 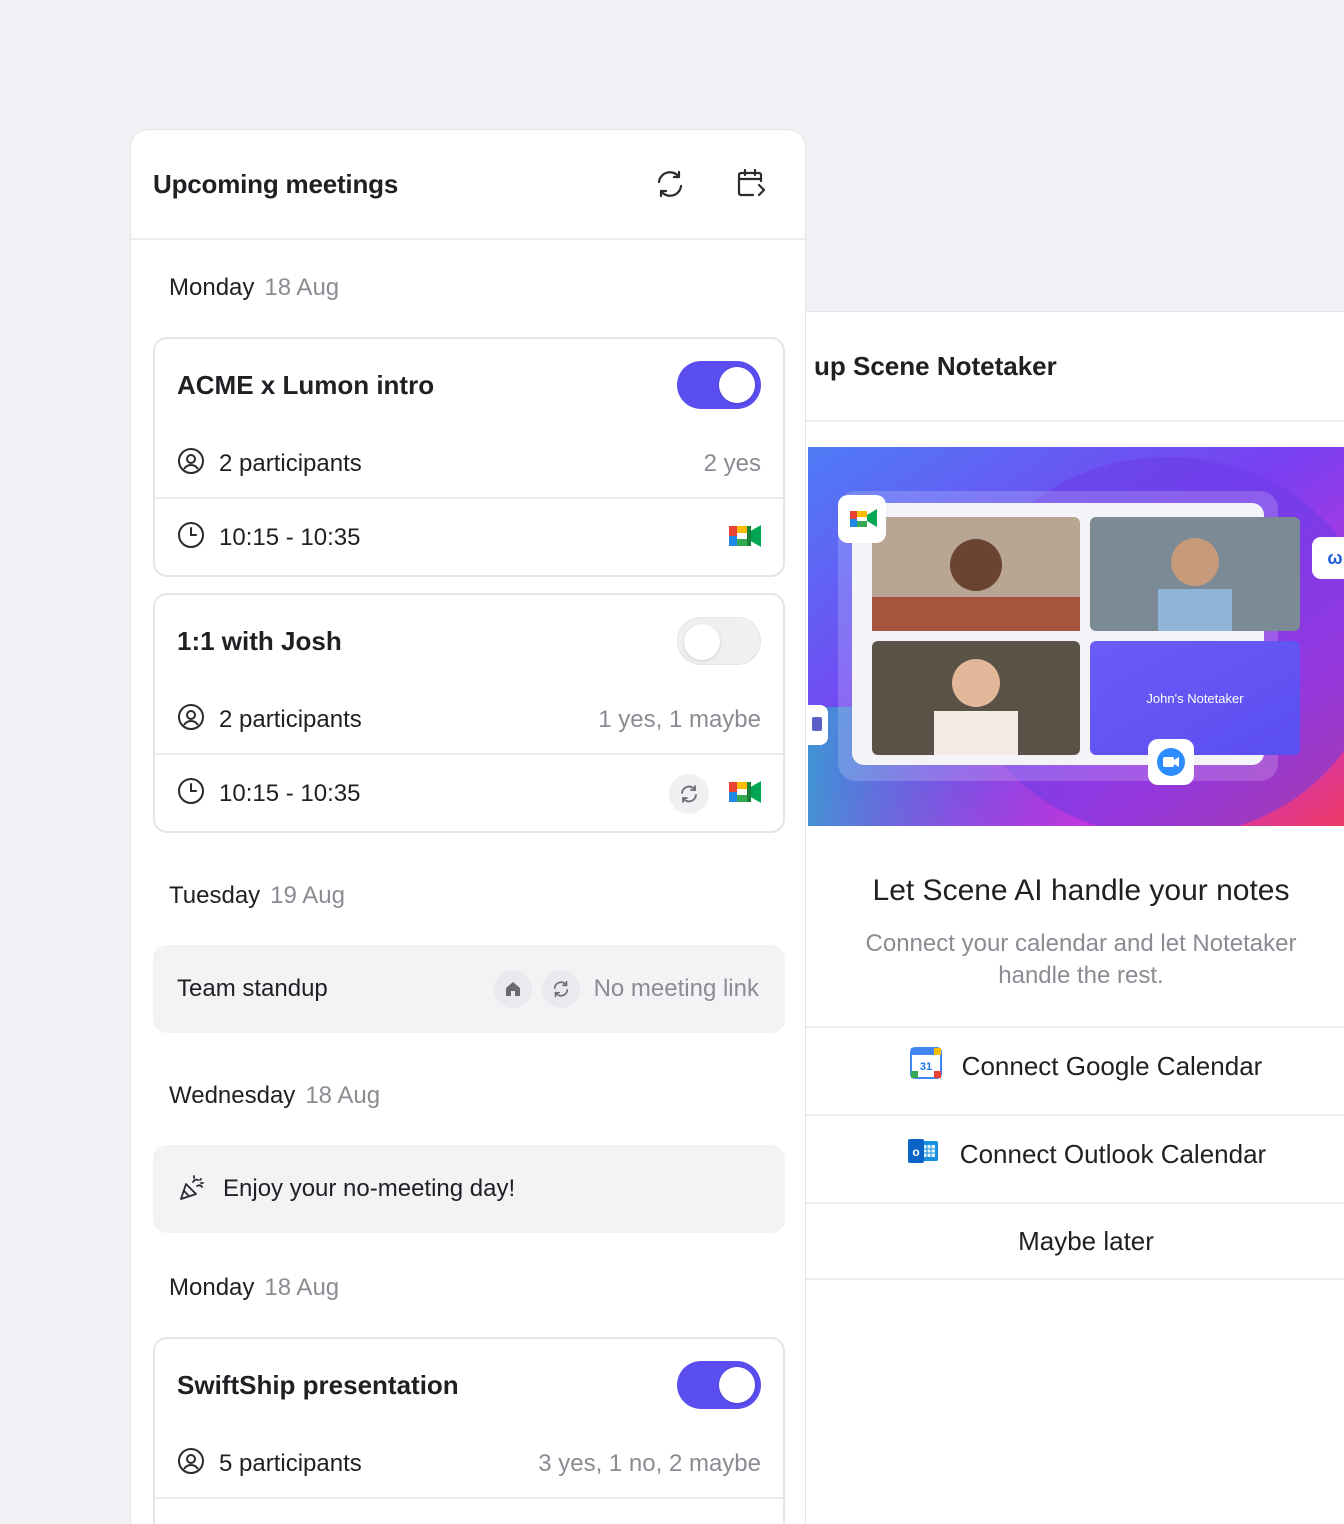 I want to click on connect-google-label: Connect Google Calendar, so click(x=1112, y=1065).